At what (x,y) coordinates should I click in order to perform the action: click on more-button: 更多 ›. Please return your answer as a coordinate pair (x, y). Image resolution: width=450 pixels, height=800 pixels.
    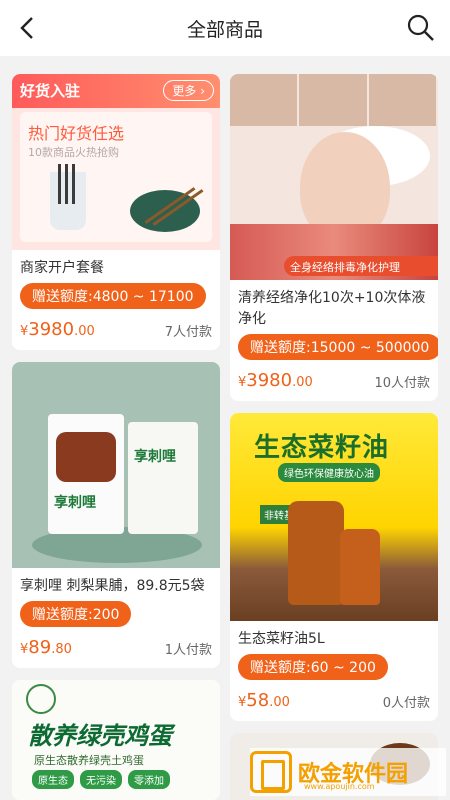
    Looking at the image, I should click on (188, 90).